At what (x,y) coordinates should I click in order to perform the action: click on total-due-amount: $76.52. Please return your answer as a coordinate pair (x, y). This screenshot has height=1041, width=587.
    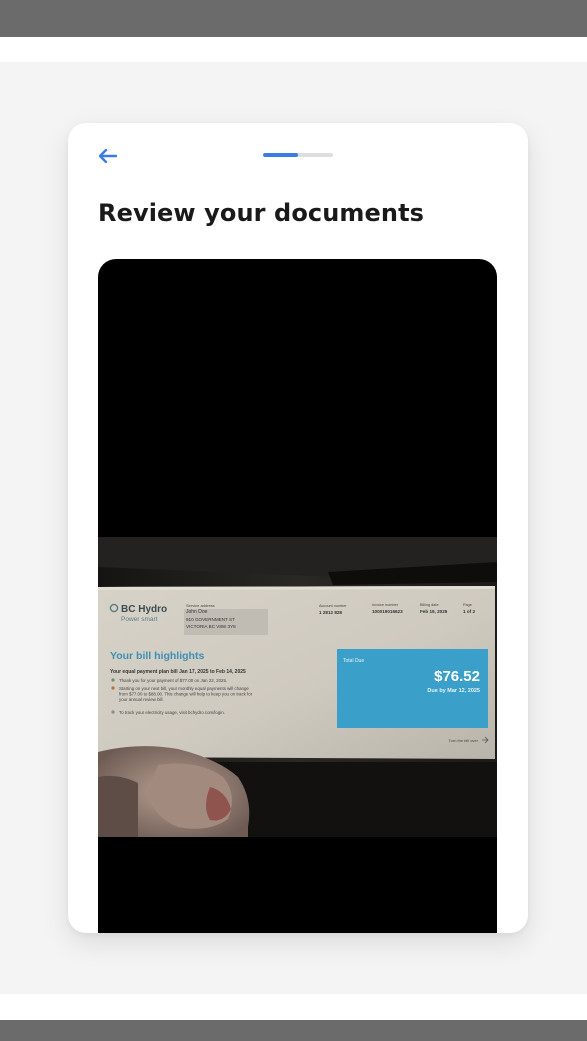
    Looking at the image, I should click on (457, 676).